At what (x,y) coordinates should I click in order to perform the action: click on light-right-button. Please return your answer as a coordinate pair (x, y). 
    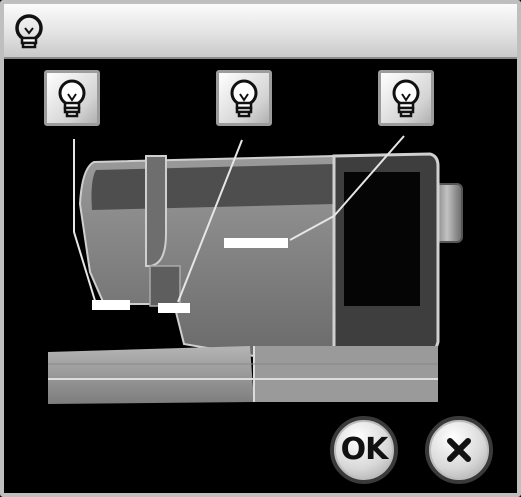
    Looking at the image, I should click on (406, 98).